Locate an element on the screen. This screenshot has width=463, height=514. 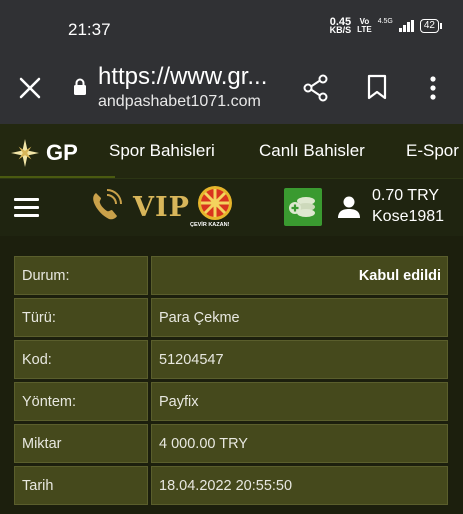
status-bar: 21:37 0.45 KB/S Vo LTE 4.5G 42 is located at coordinates (231, 25).